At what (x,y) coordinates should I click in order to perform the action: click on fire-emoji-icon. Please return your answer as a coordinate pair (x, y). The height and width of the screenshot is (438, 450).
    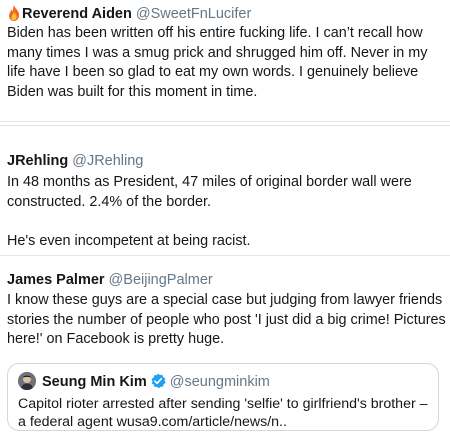
    Looking at the image, I should click on (14, 13).